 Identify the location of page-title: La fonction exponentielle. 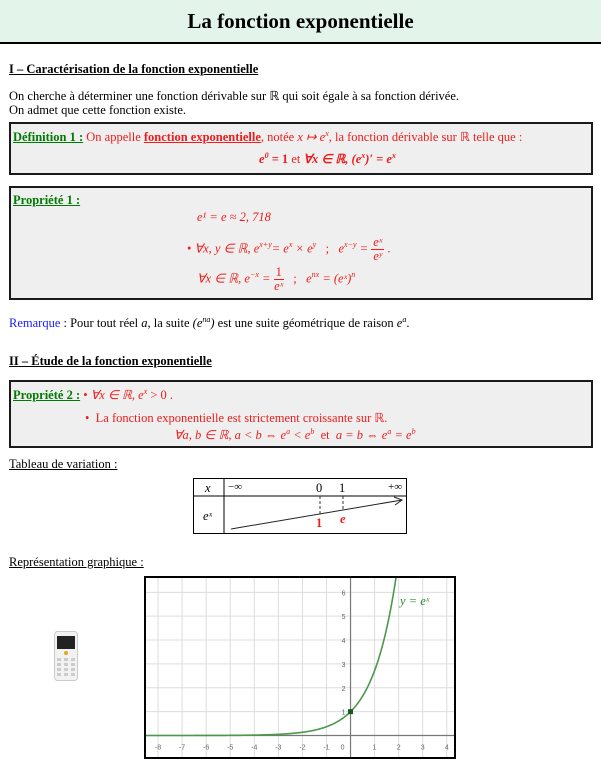
(300, 21).